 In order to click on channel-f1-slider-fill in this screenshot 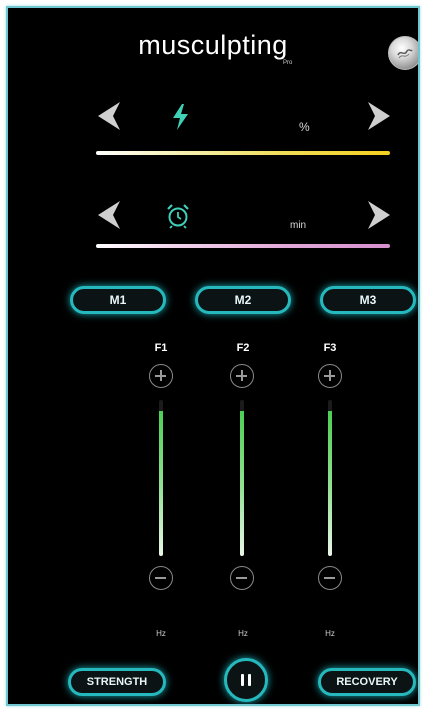, I will do `click(161, 483)`.